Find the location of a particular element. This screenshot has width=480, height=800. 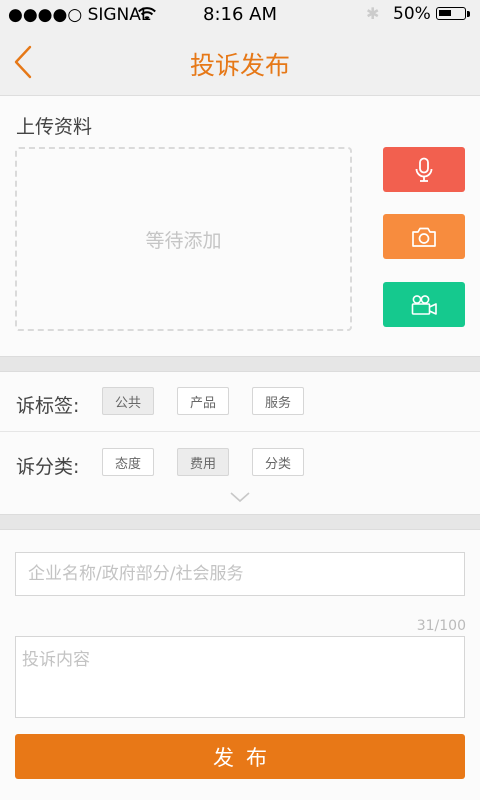

tag-row-label: 诉标签: is located at coordinates (48, 406).